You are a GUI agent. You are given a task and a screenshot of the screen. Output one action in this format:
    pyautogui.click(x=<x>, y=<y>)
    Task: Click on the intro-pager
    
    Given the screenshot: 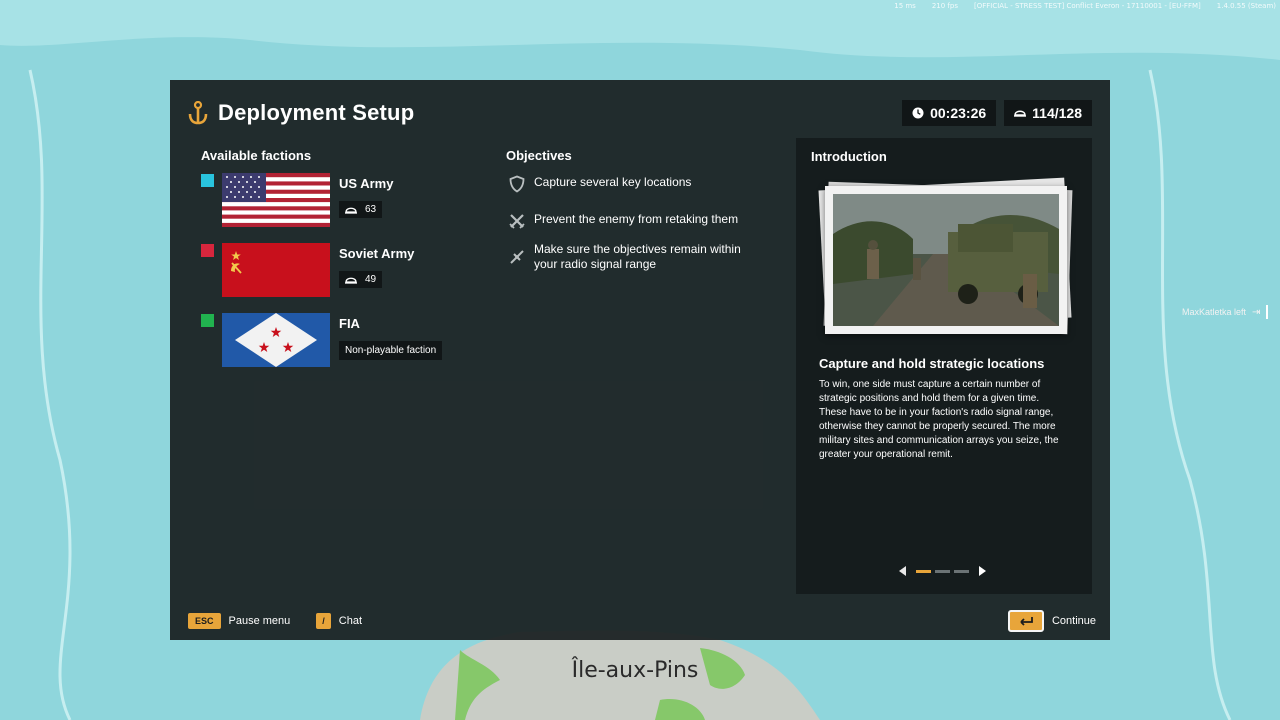 What is the action you would take?
    pyautogui.click(x=942, y=571)
    